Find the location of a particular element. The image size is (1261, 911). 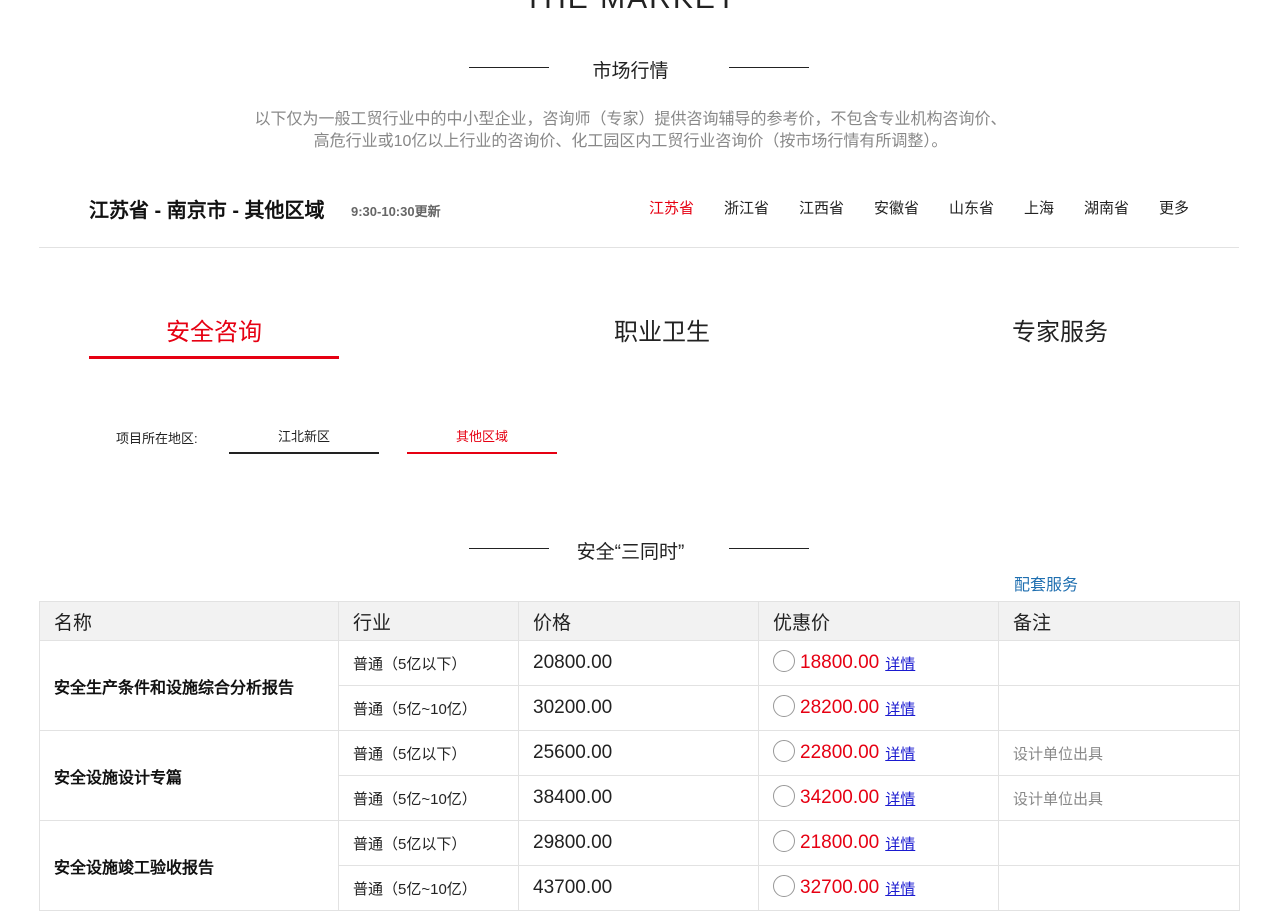

discount-cell: 28200.00 详情 is located at coordinates (878, 708).